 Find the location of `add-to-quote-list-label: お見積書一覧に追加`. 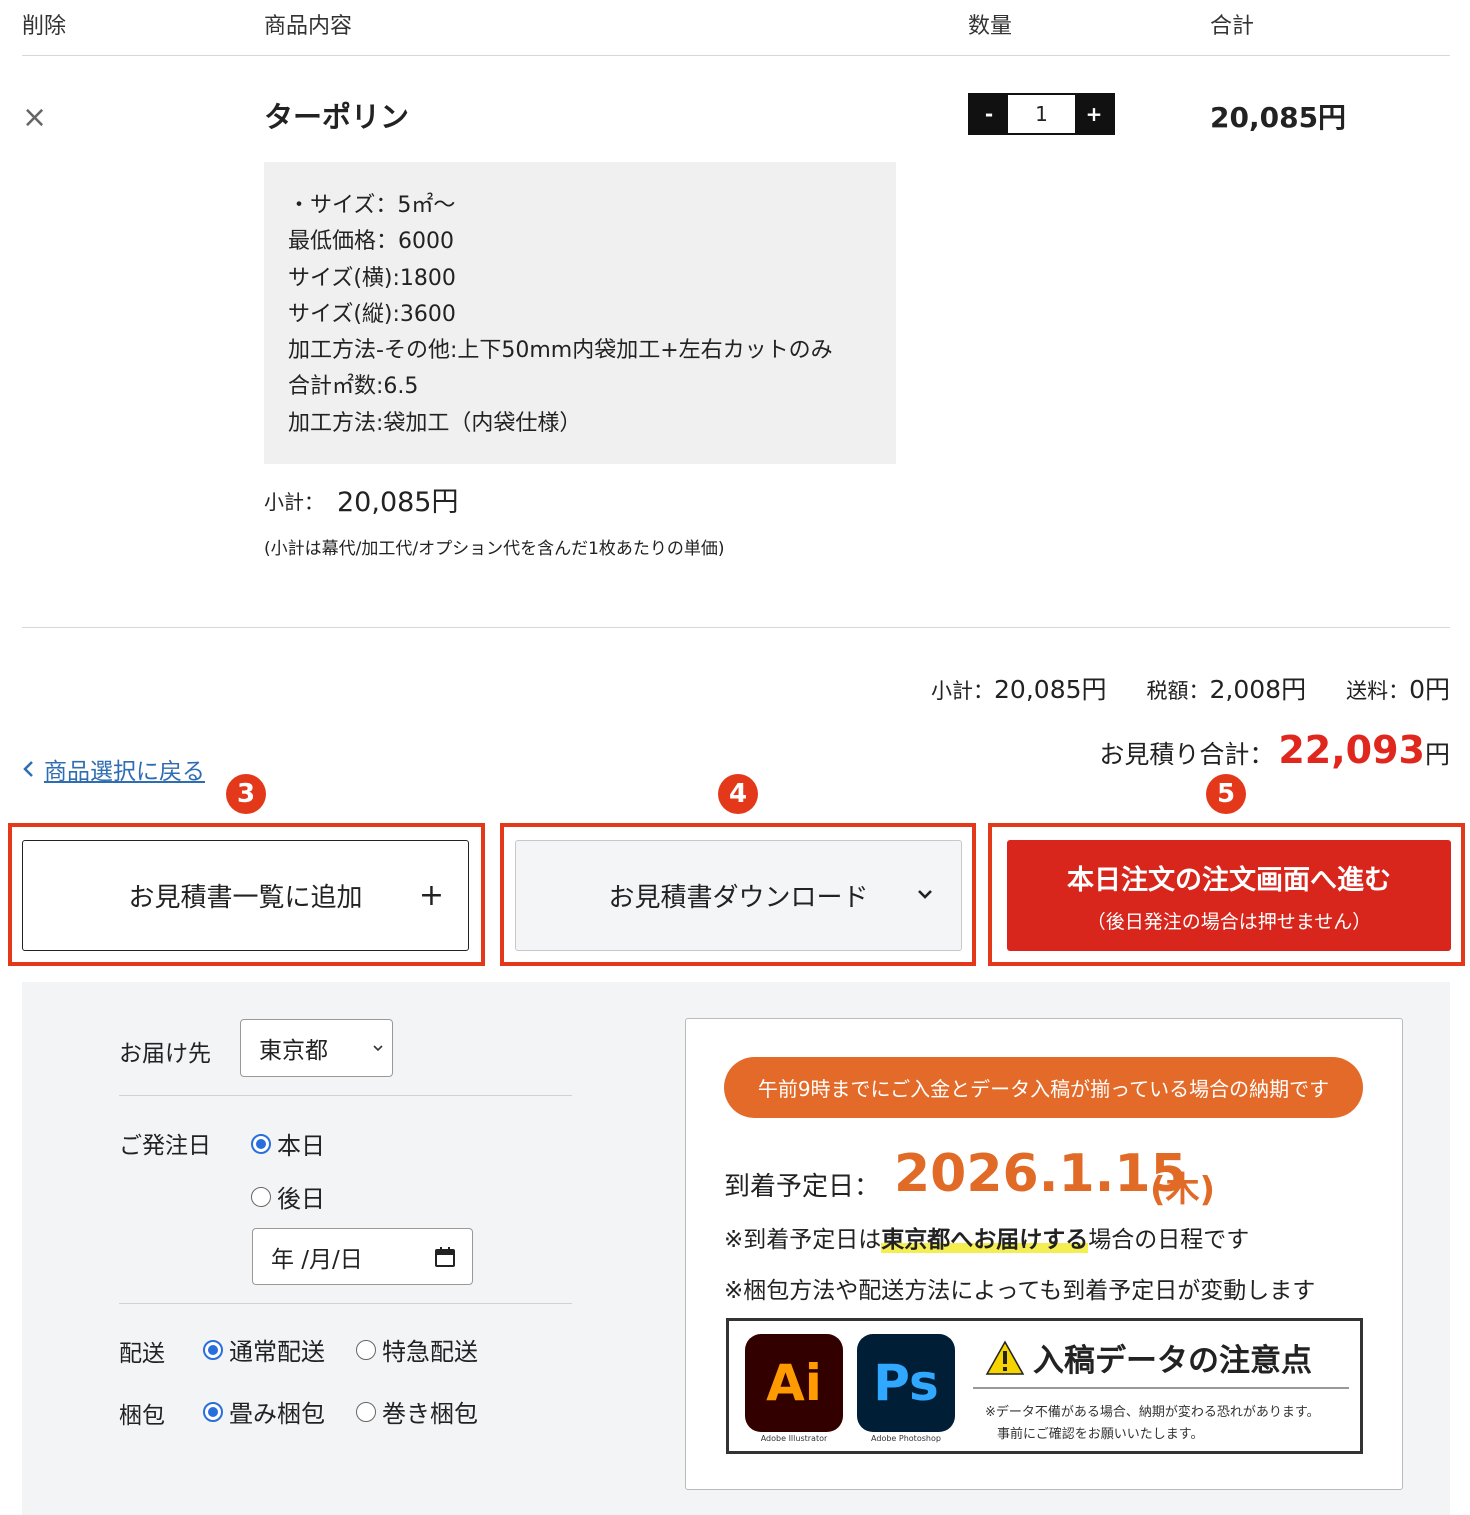

add-to-quote-list-label: お見積書一覧に追加 is located at coordinates (245, 898).